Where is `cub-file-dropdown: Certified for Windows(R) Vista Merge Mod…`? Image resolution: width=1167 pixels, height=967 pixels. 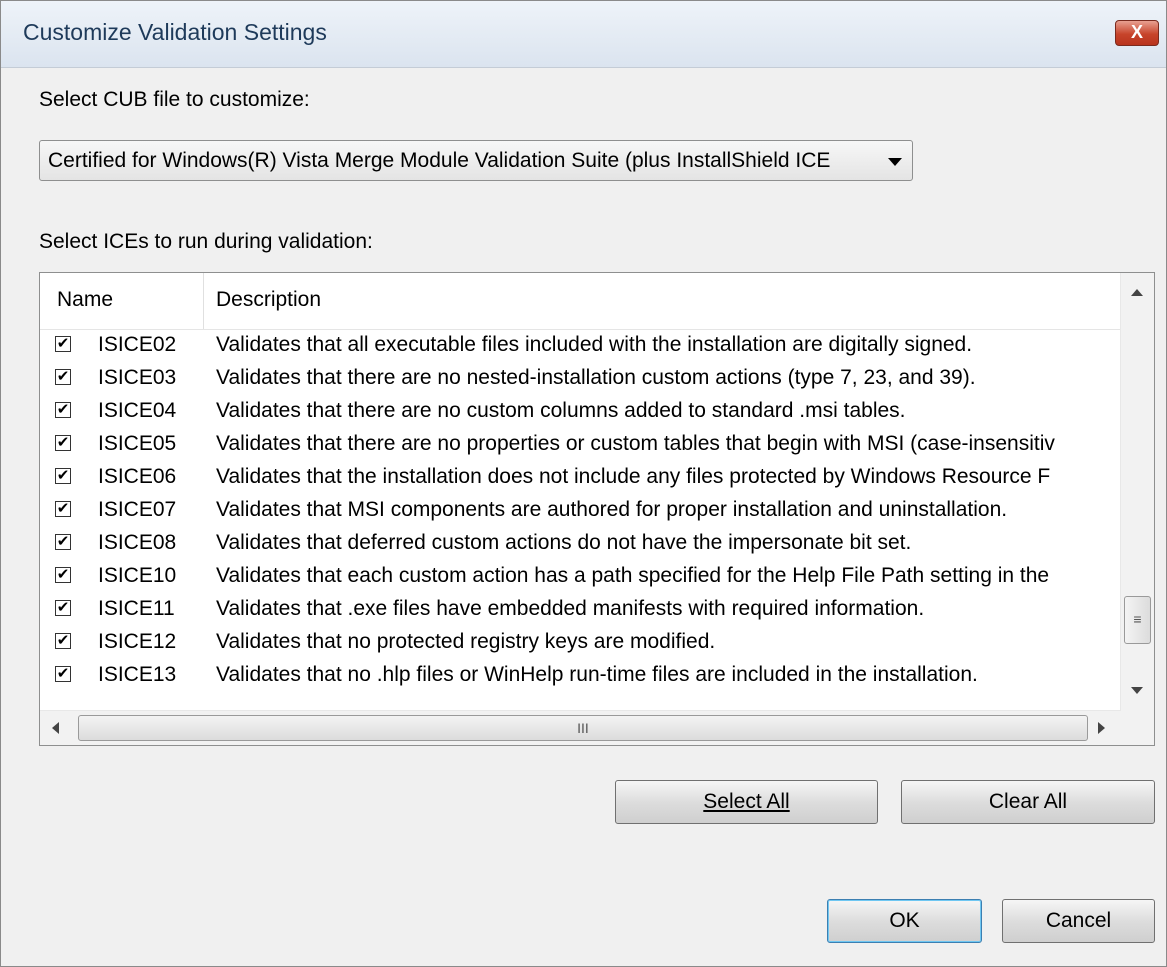 cub-file-dropdown: Certified for Windows(R) Vista Merge Mod… is located at coordinates (476, 160).